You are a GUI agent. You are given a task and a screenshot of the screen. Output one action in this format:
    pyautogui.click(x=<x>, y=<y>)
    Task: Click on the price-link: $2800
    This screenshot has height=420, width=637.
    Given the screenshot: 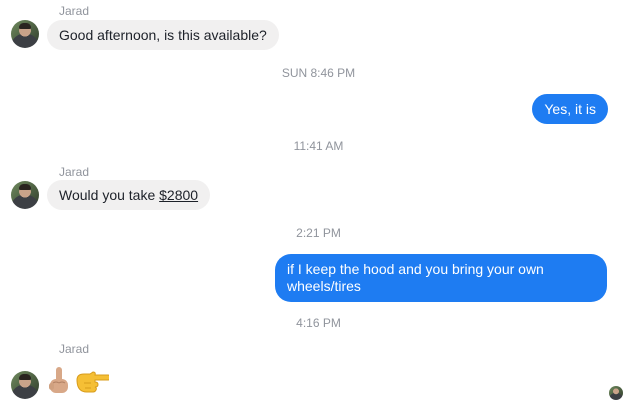 What is the action you would take?
    pyautogui.click(x=178, y=195)
    